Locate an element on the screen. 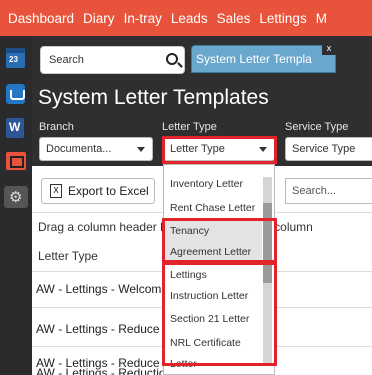  nav-diary: Diary is located at coordinates (94, 18).